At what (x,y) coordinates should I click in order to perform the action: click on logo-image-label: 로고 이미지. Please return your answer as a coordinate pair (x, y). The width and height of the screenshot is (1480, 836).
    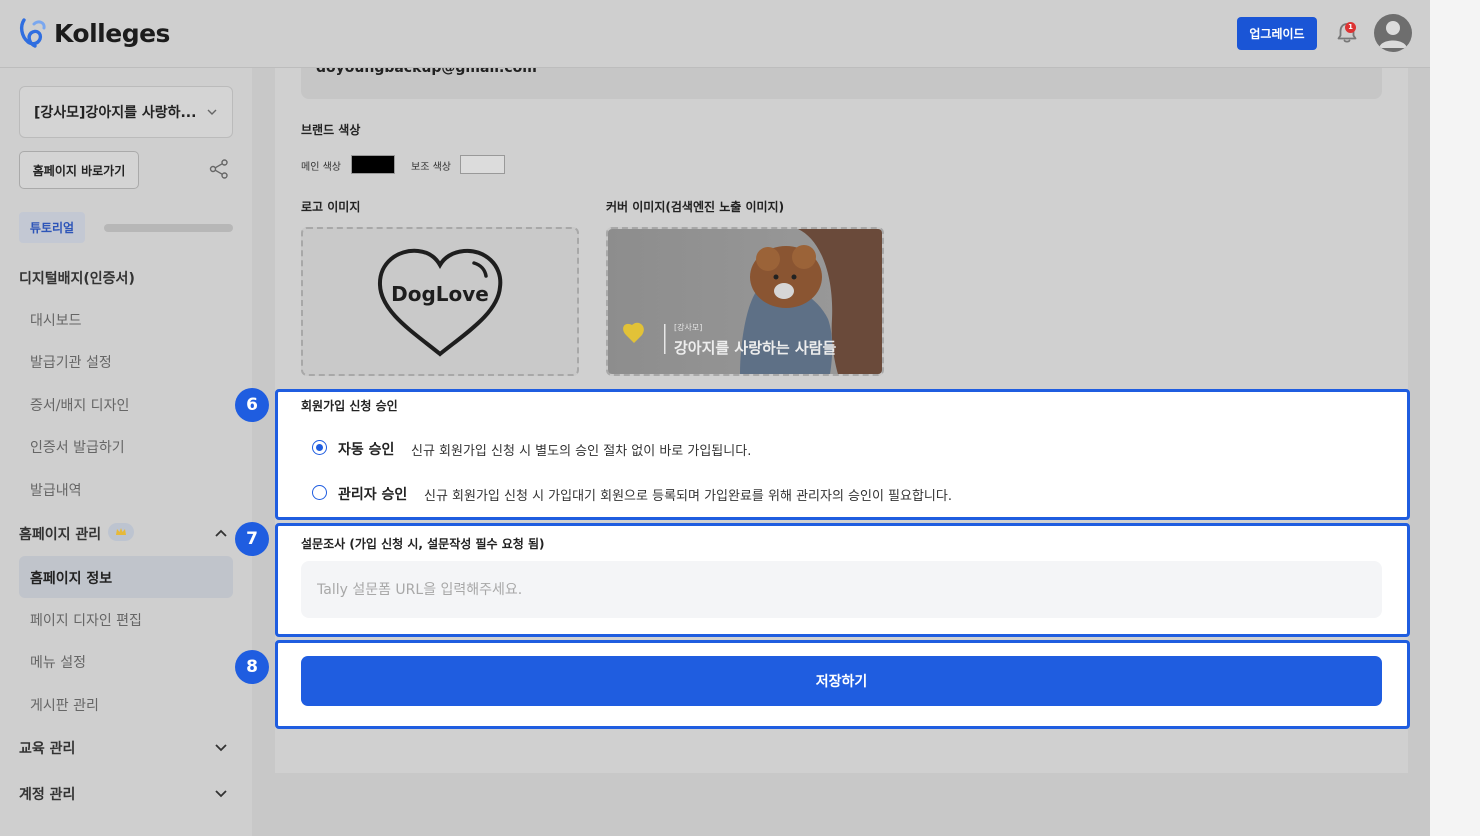
    Looking at the image, I should click on (331, 207).